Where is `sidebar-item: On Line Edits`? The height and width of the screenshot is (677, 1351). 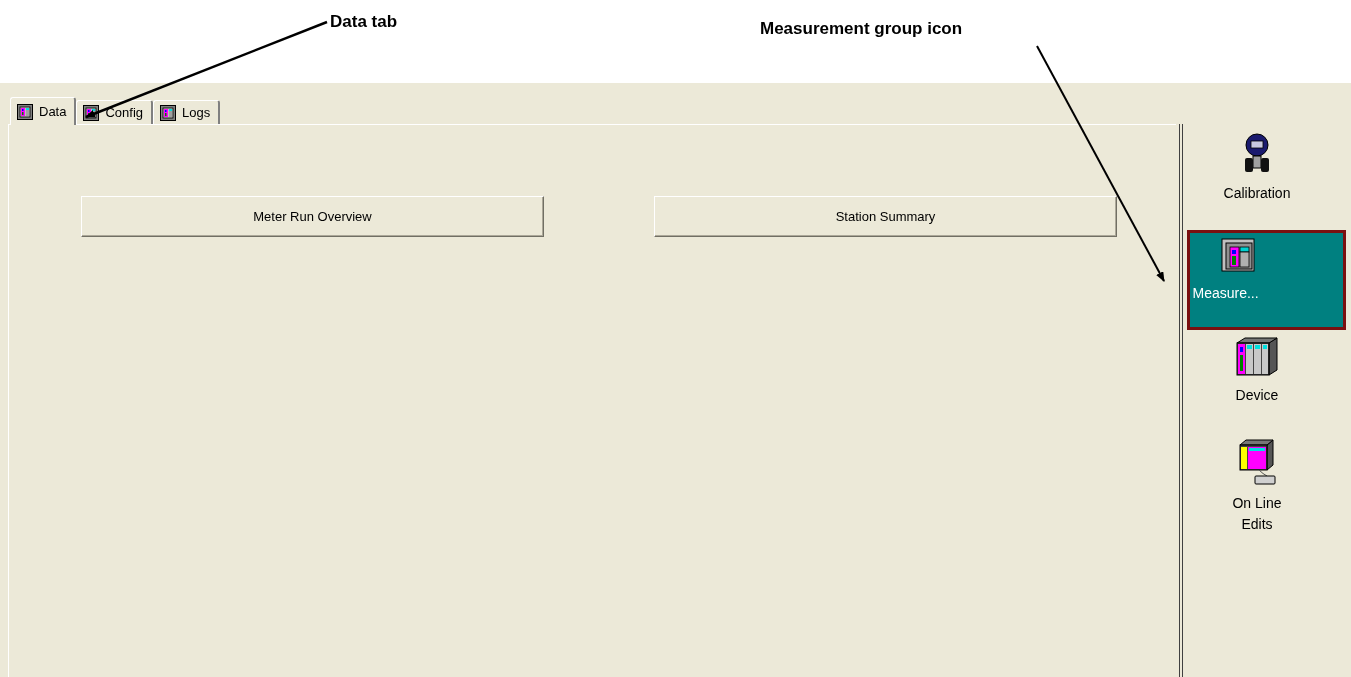 sidebar-item: On Line Edits is located at coordinates (1267, 484).